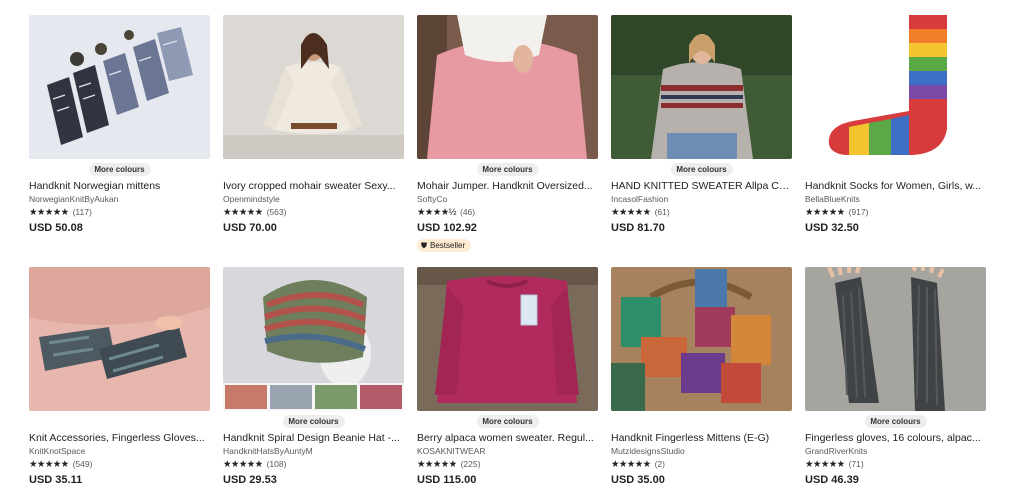 Image resolution: width=1024 pixels, height=497 pixels. Describe the element at coordinates (468, 212) in the screenshot. I see `review-count: (46)` at that location.